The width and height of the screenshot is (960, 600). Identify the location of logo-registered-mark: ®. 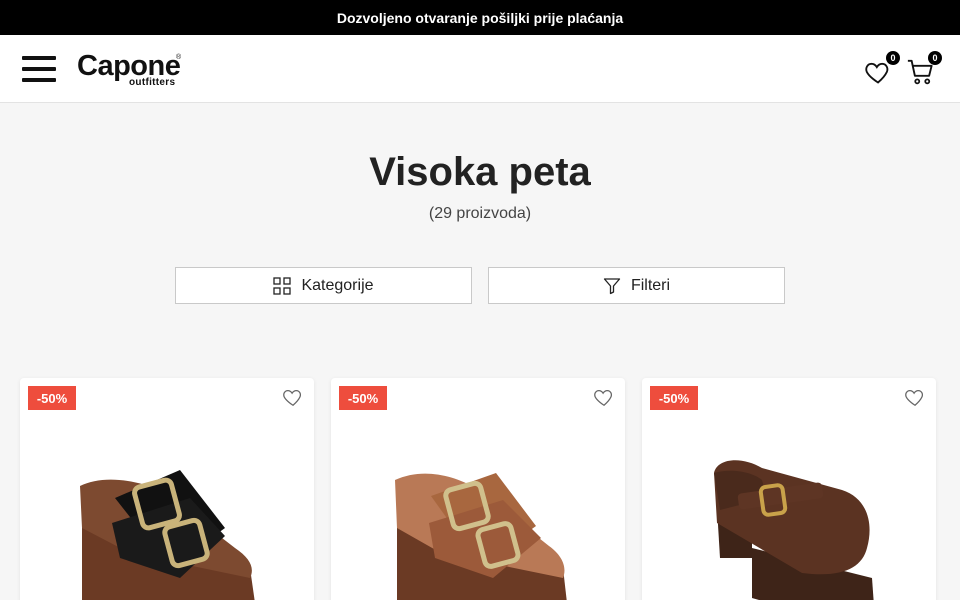
(179, 57).